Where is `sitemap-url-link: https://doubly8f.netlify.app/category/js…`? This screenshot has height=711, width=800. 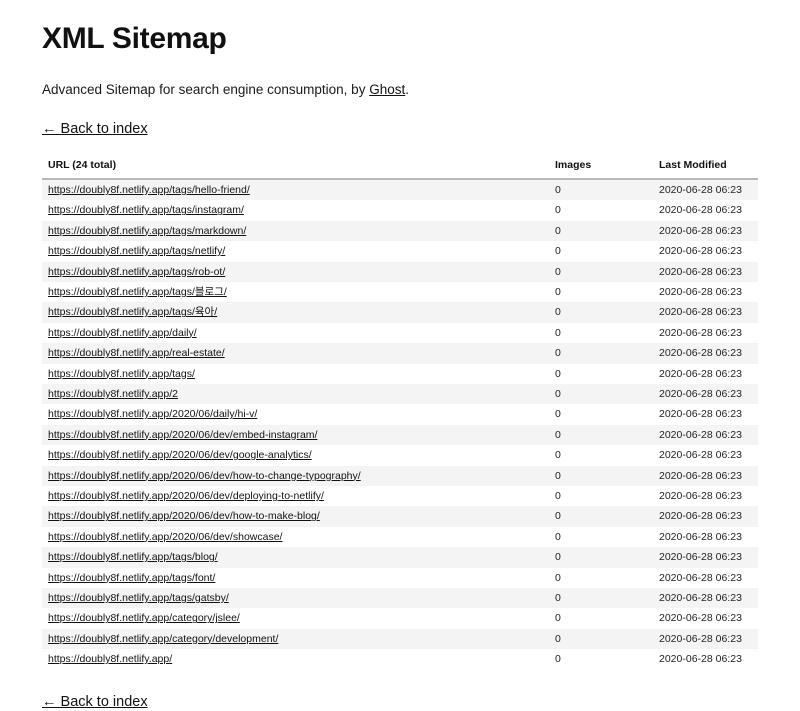
sitemap-url-link: https://doubly8f.netlify.app/category/js… is located at coordinates (144, 618).